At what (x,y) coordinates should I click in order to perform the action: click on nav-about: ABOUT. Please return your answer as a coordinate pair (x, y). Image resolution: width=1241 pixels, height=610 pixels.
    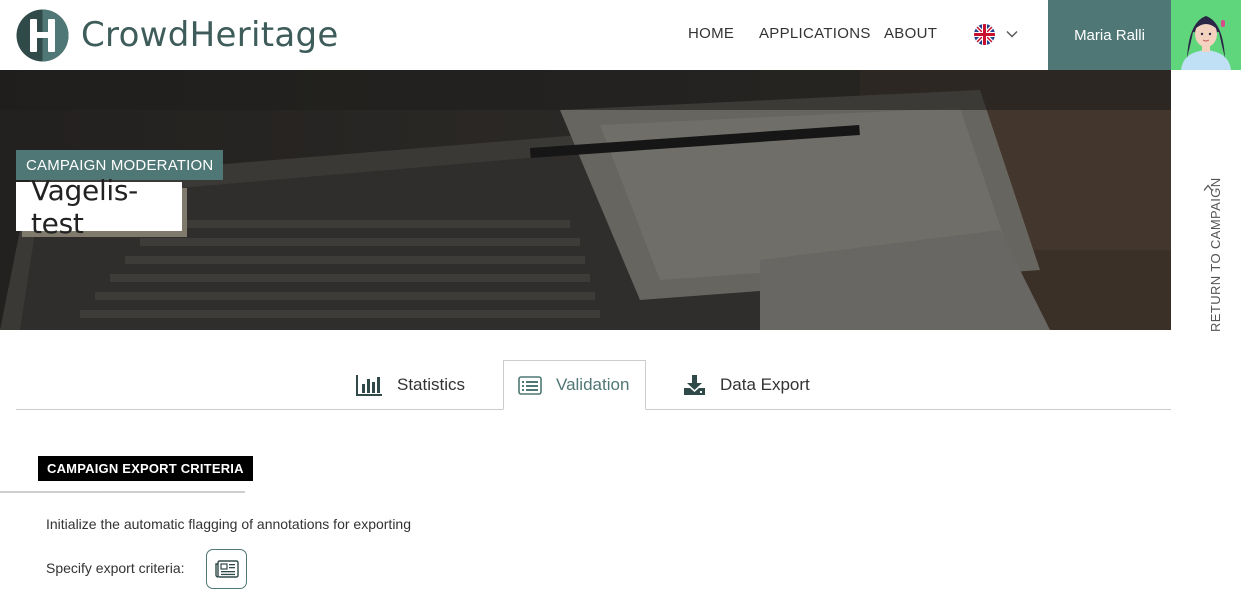
    Looking at the image, I should click on (910, 33).